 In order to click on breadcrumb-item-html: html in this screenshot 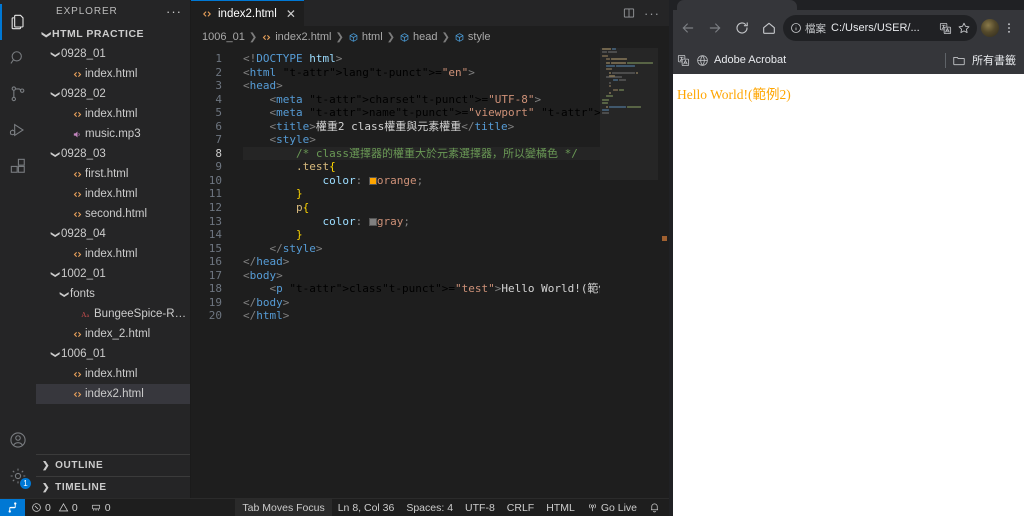, I will do `click(365, 37)`.